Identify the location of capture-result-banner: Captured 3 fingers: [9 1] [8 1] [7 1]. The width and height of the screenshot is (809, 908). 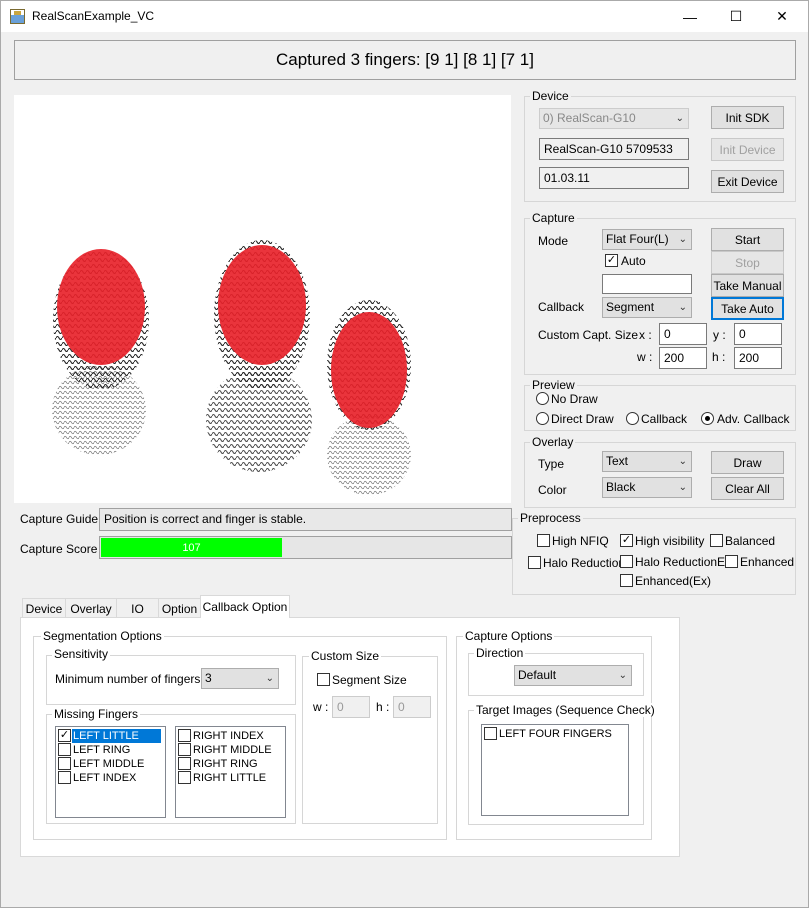
(405, 60).